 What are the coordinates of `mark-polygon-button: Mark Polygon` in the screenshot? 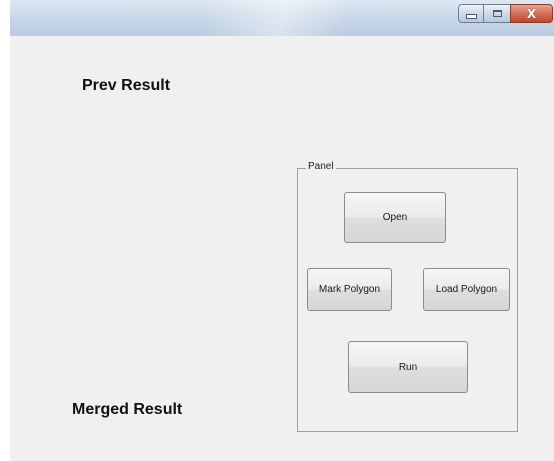 It's located at (349, 289).